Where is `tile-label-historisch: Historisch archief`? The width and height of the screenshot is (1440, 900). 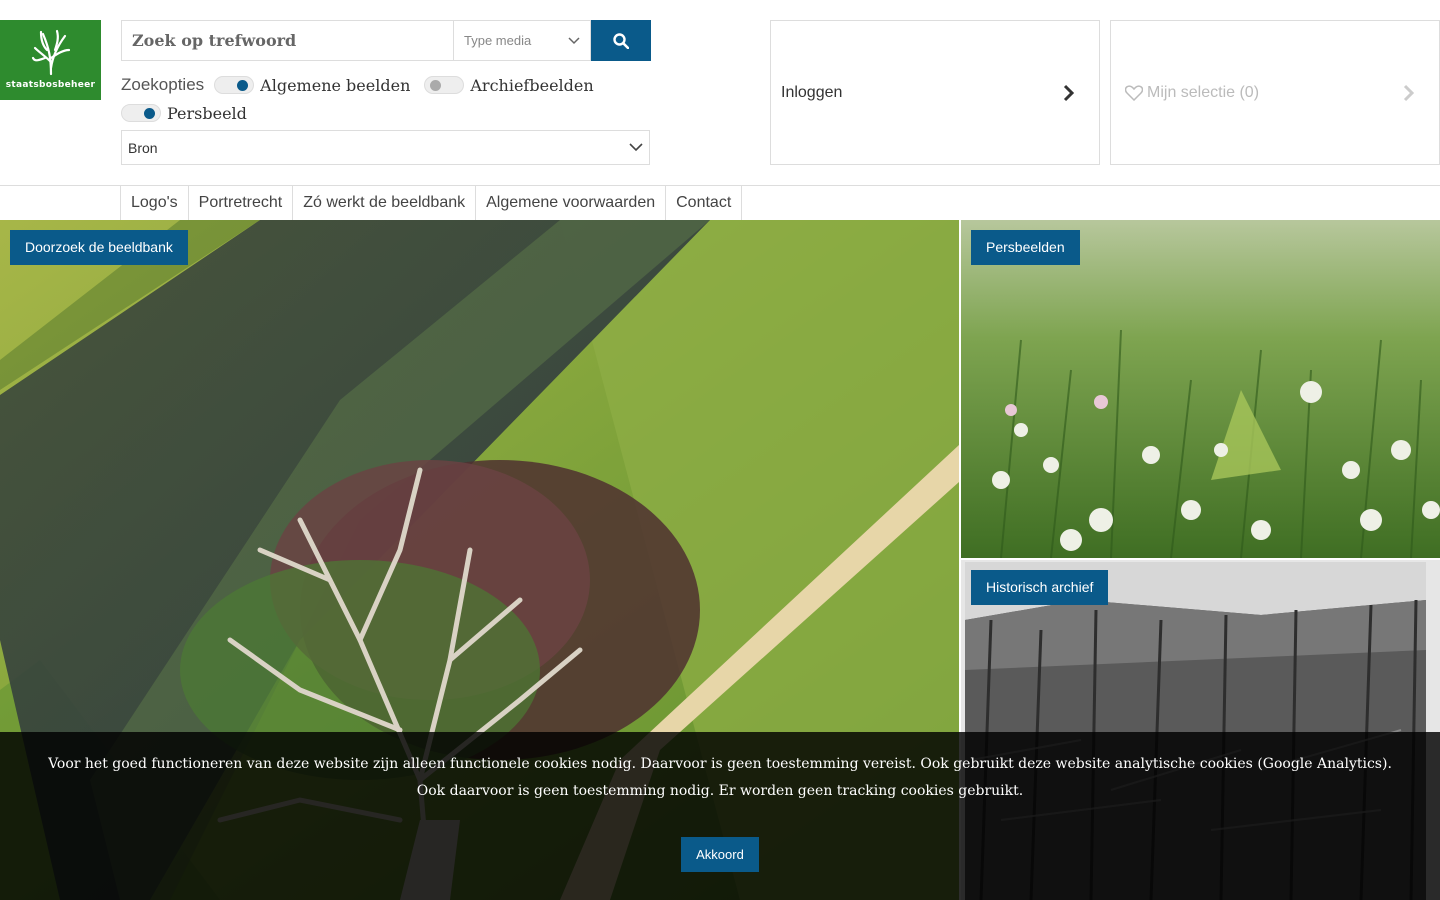
tile-label-historisch: Historisch archief is located at coordinates (1040, 587).